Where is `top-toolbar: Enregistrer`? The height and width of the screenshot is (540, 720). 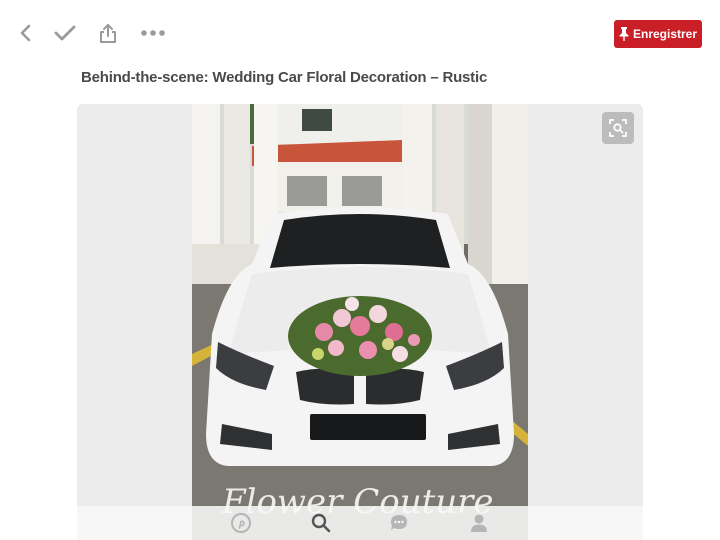 top-toolbar: Enregistrer is located at coordinates (360, 34).